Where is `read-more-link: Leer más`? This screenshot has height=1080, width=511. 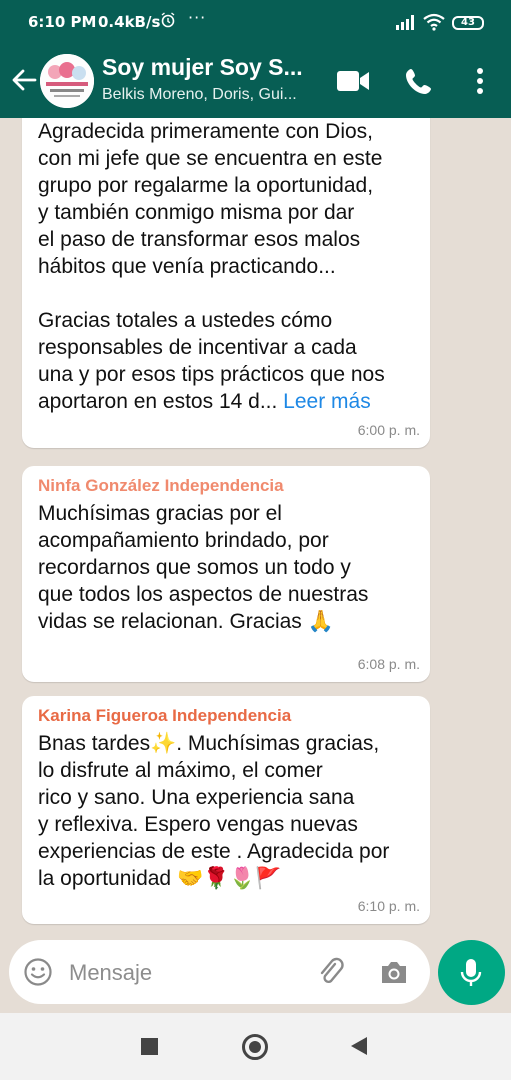 read-more-link: Leer más is located at coordinates (327, 401).